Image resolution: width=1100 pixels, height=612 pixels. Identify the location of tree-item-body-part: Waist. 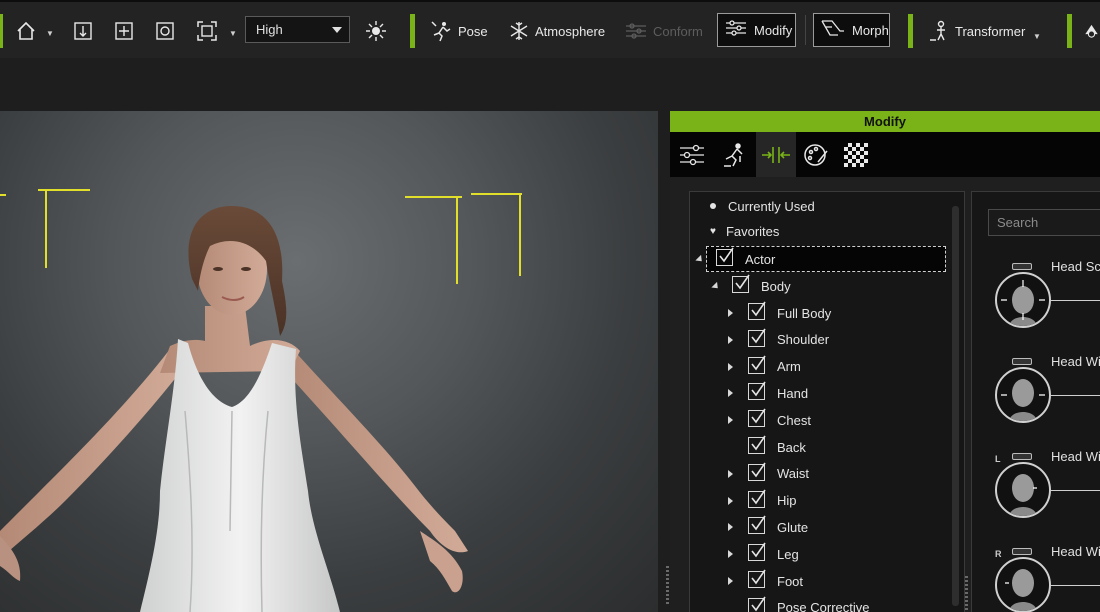
(820, 474).